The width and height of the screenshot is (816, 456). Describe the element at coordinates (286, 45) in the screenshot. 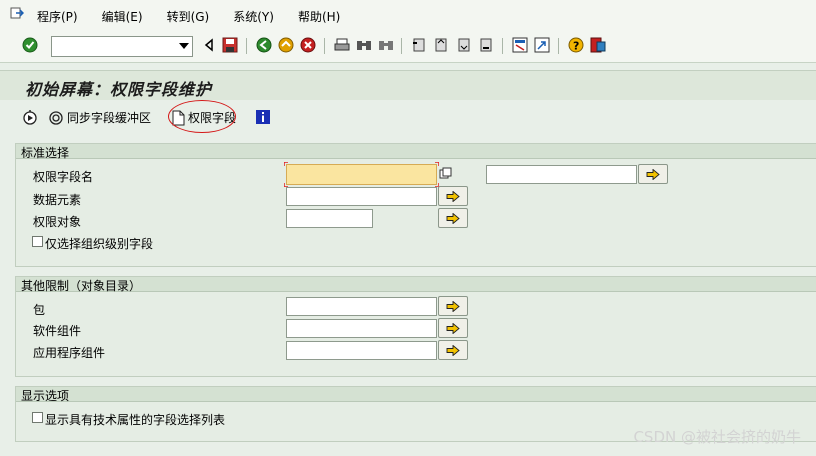

I see `exit-nav-icon` at that location.